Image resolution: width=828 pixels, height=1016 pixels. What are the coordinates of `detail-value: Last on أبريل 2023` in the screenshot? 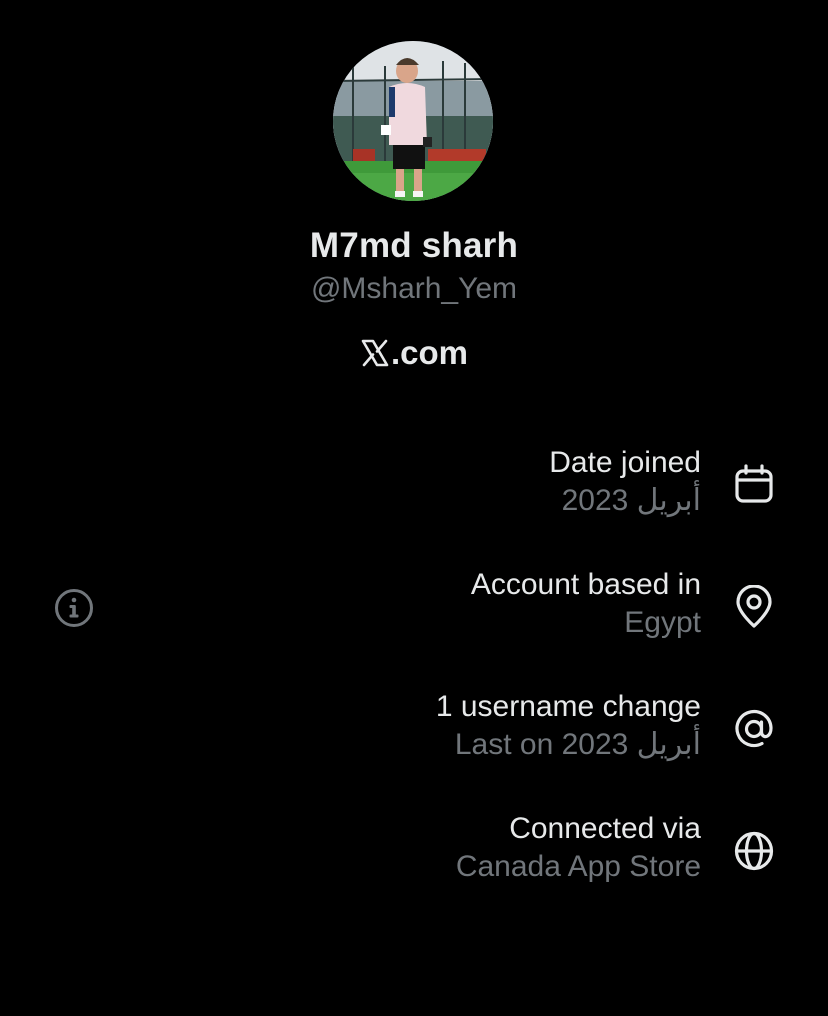 It's located at (577, 744).